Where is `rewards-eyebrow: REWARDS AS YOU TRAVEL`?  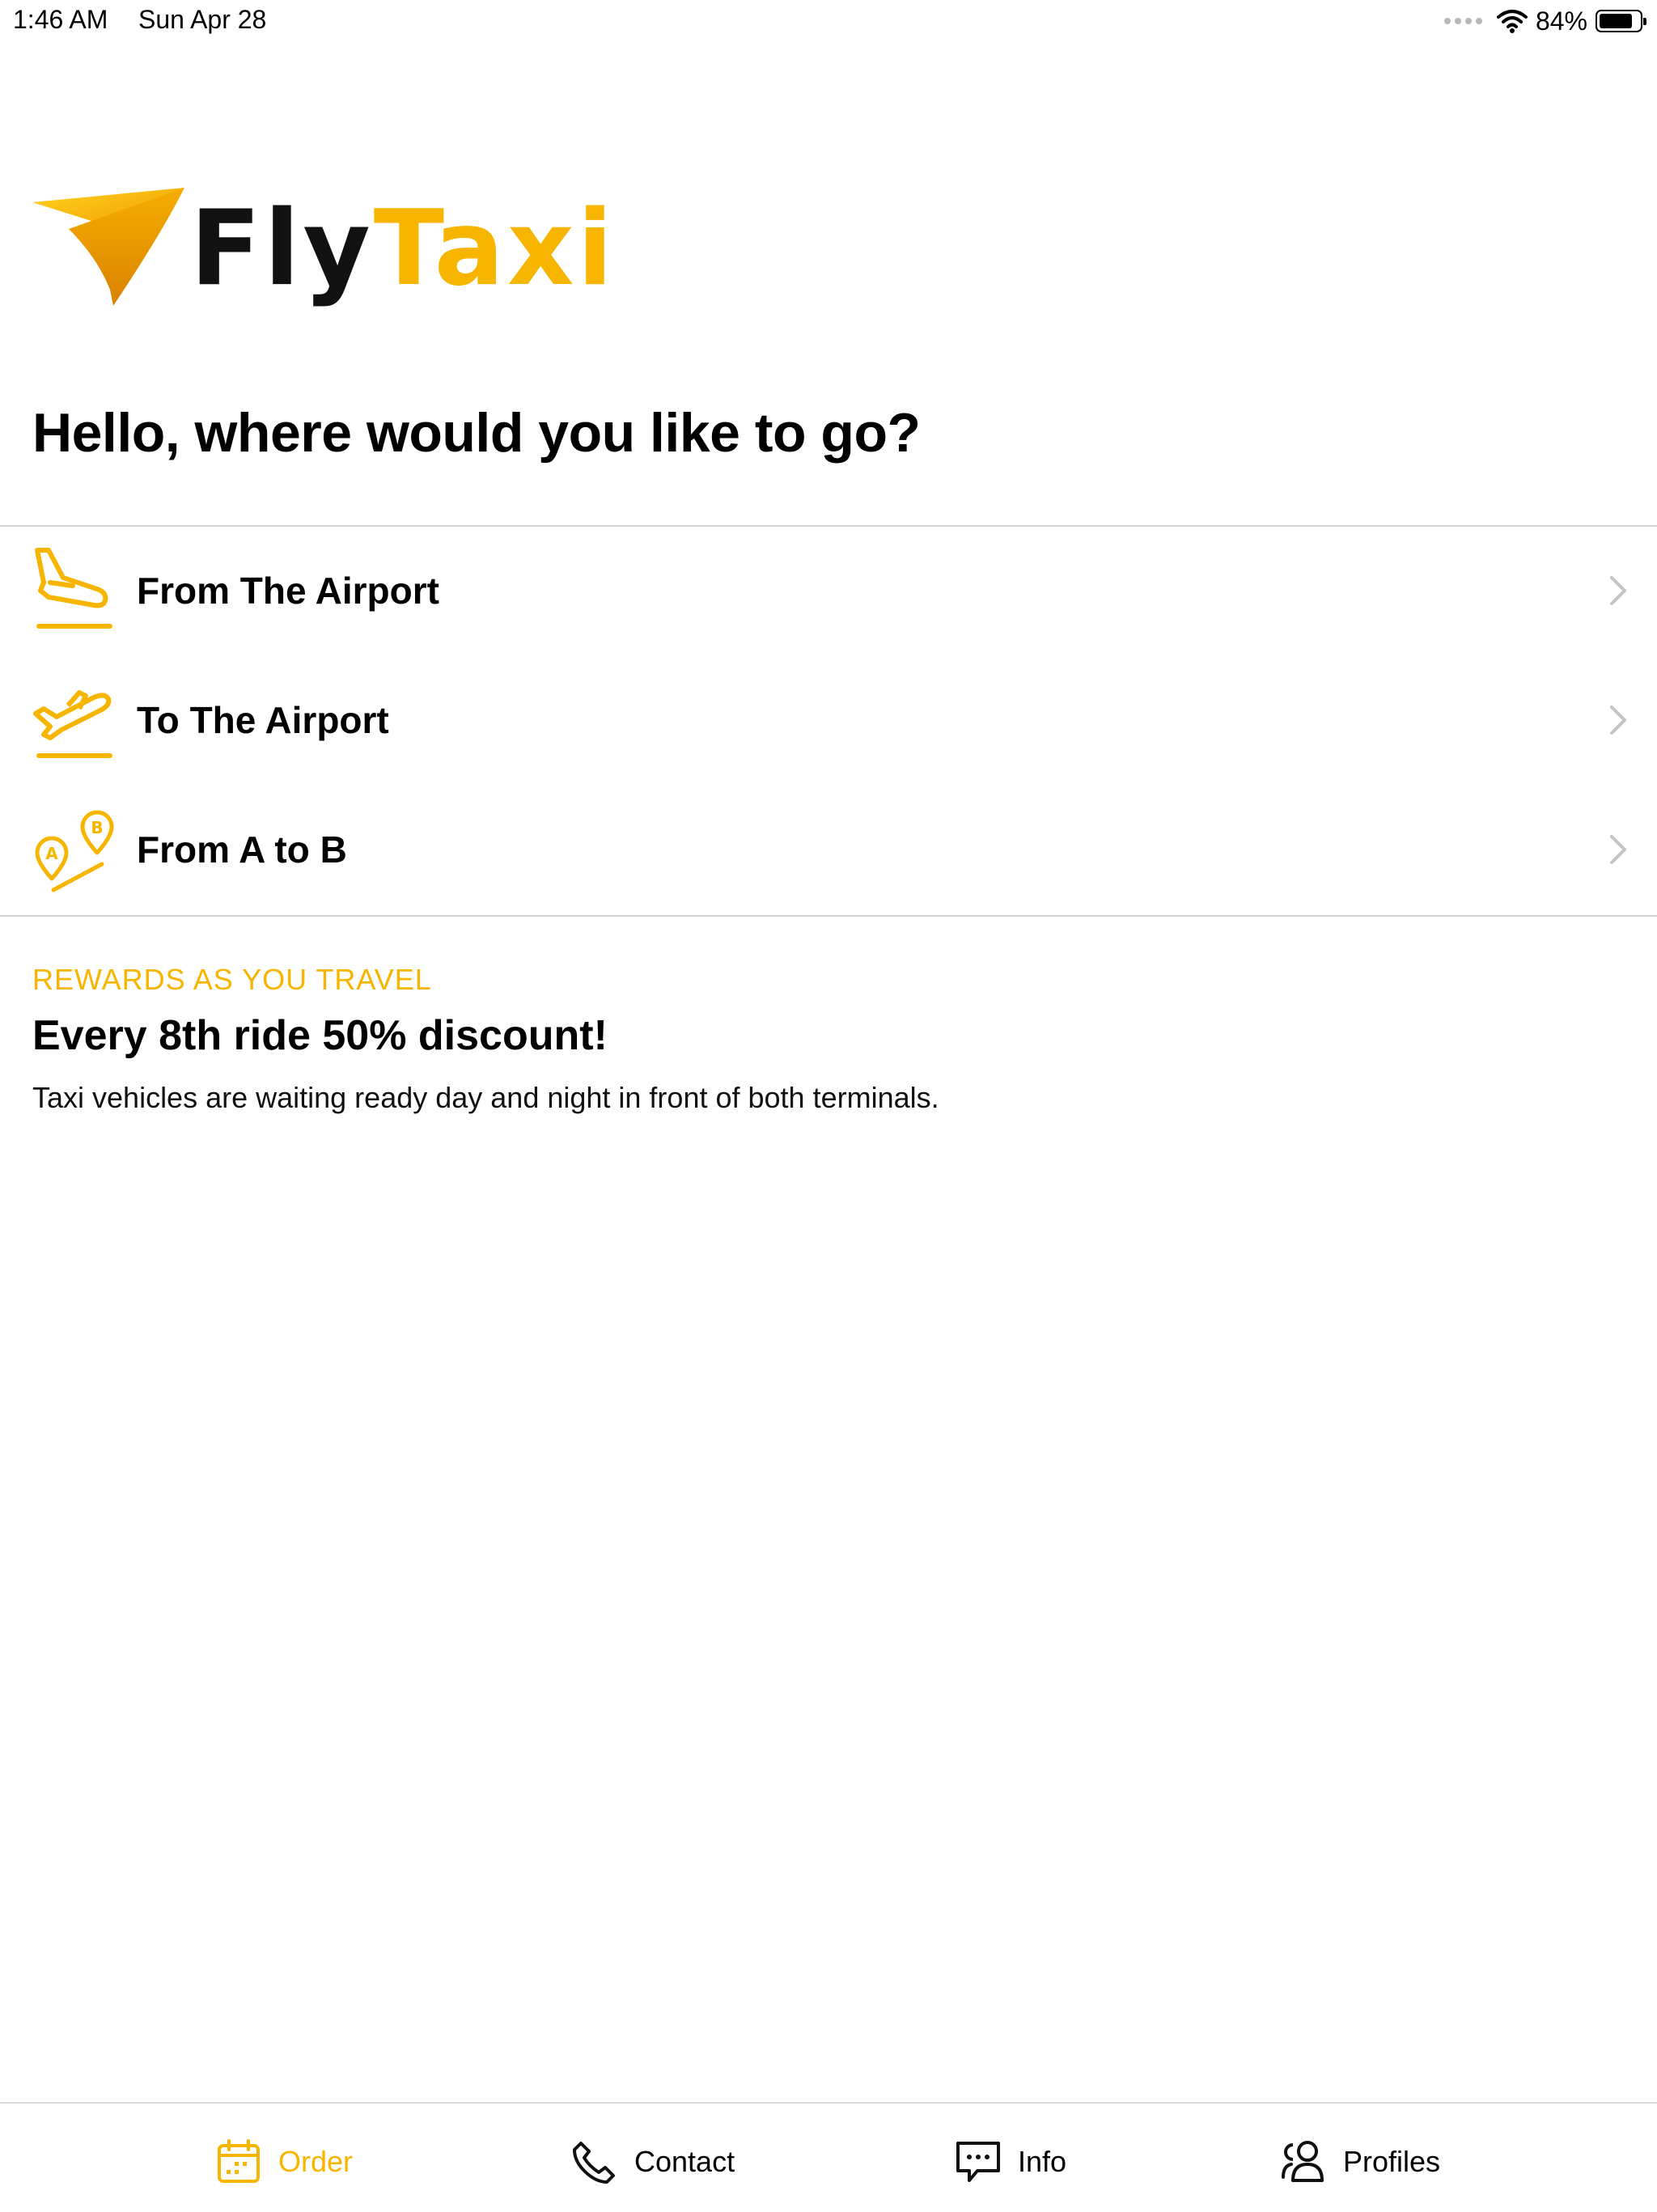 rewards-eyebrow: REWARDS AS YOU TRAVEL is located at coordinates (232, 979).